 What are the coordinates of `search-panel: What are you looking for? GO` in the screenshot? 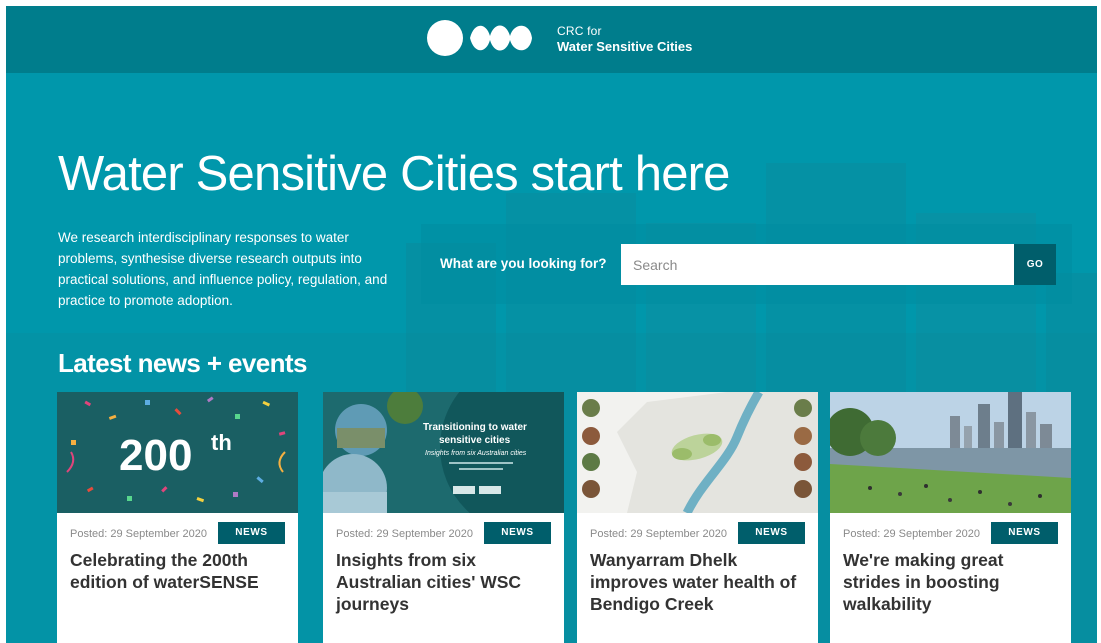 It's located at (746, 264).